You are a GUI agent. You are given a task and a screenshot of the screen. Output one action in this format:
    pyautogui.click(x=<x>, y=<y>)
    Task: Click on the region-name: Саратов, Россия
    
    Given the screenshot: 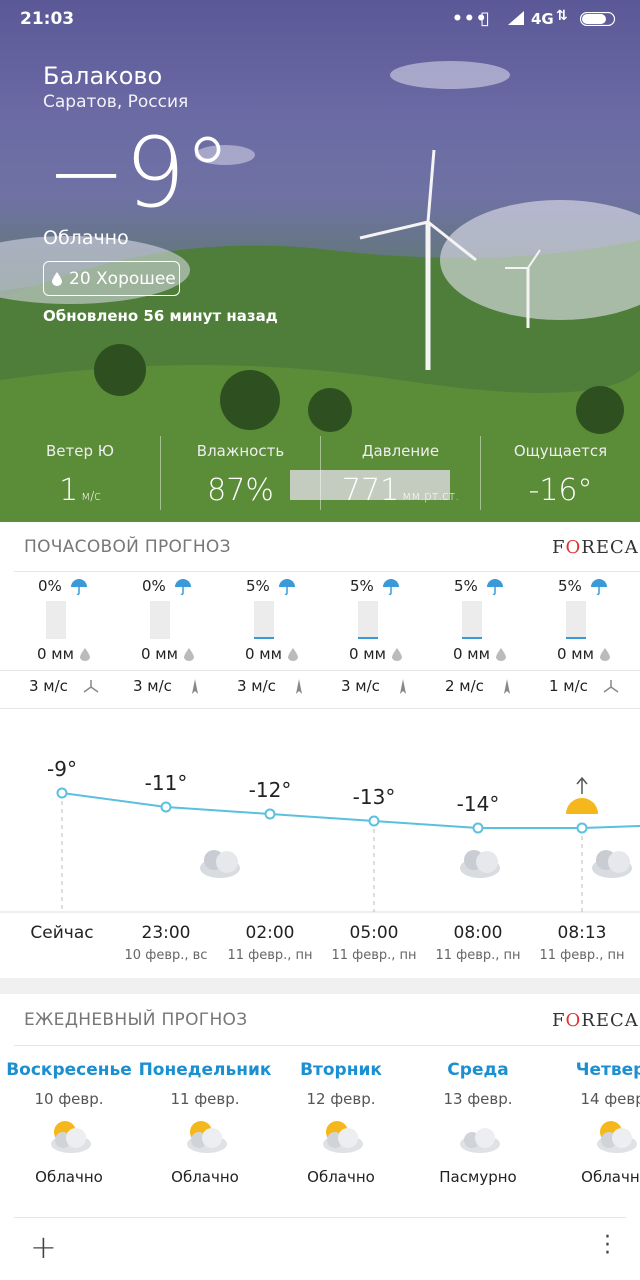 What is the action you would take?
    pyautogui.click(x=116, y=102)
    